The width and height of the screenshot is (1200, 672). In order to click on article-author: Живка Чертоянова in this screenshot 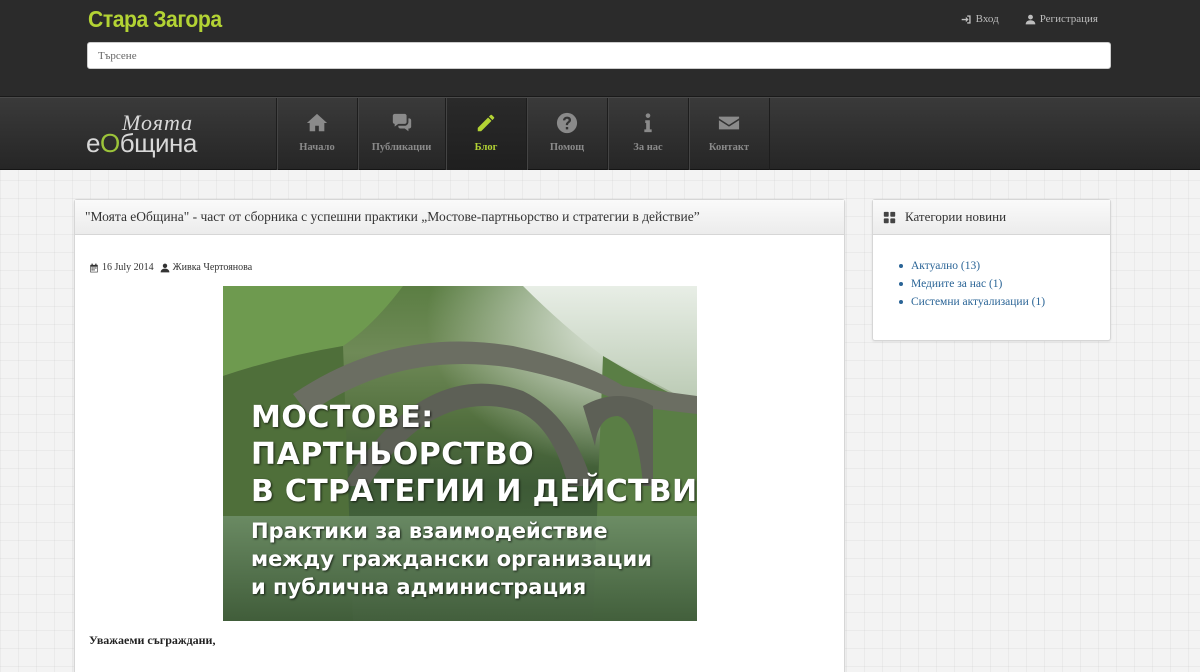, I will do `click(206, 267)`.